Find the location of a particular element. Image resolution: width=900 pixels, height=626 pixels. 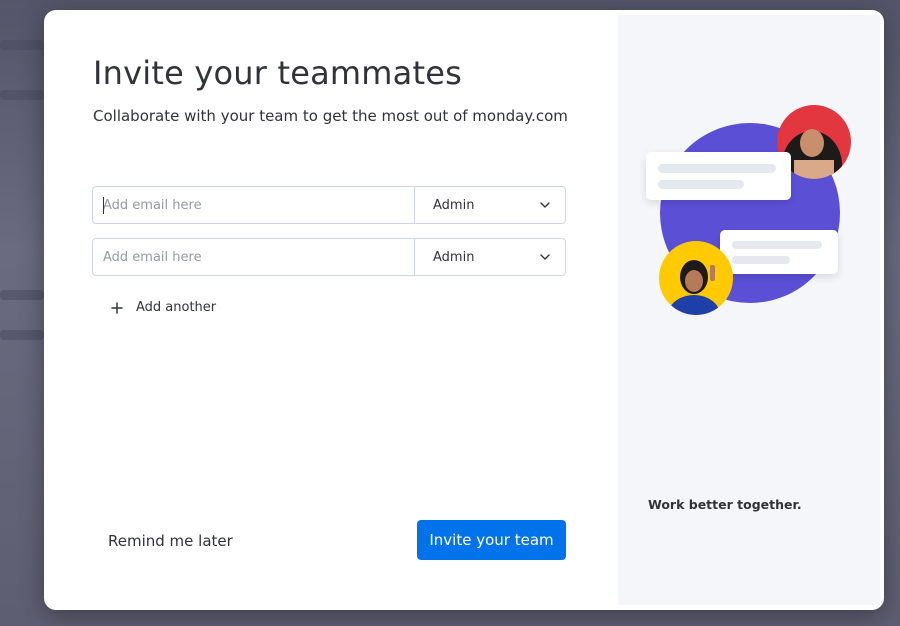

avatar is located at coordinates (696, 278).